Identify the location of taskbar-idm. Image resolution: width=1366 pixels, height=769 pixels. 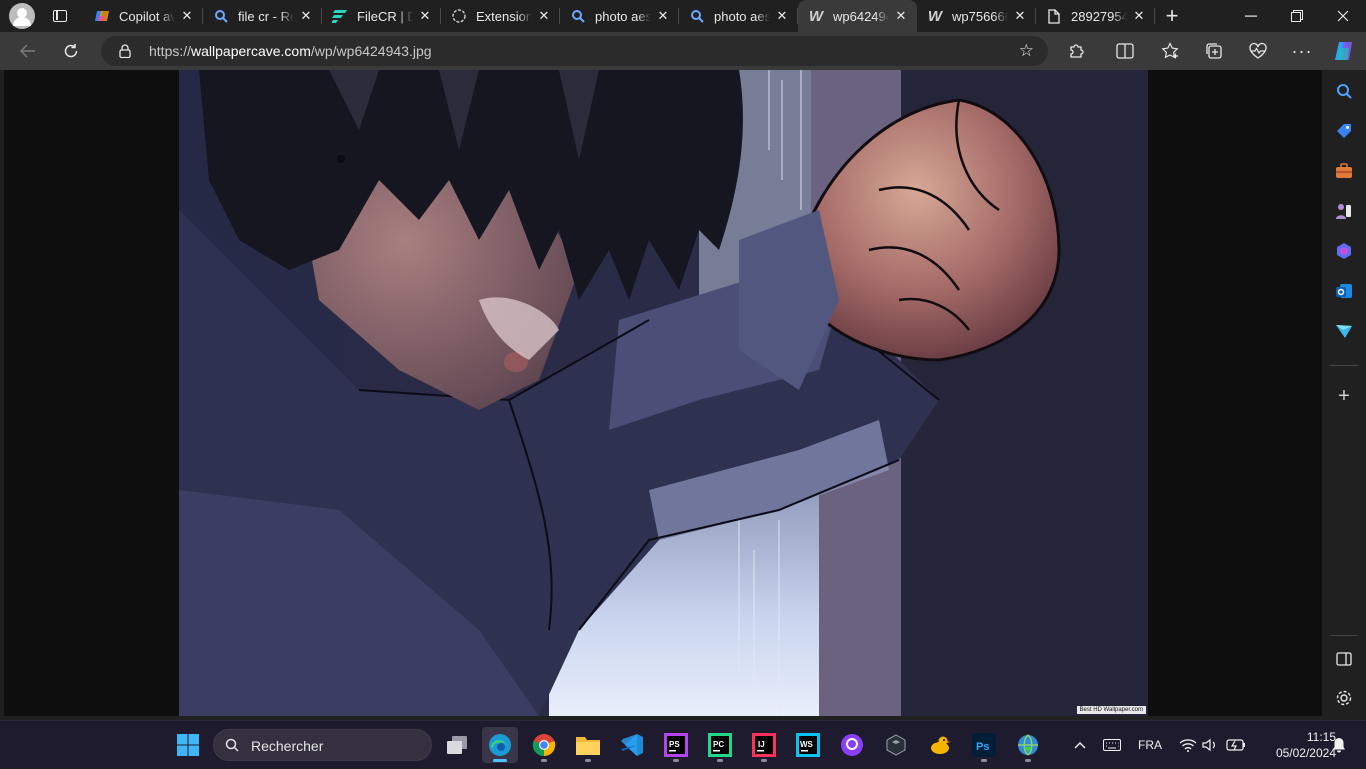
(1028, 745).